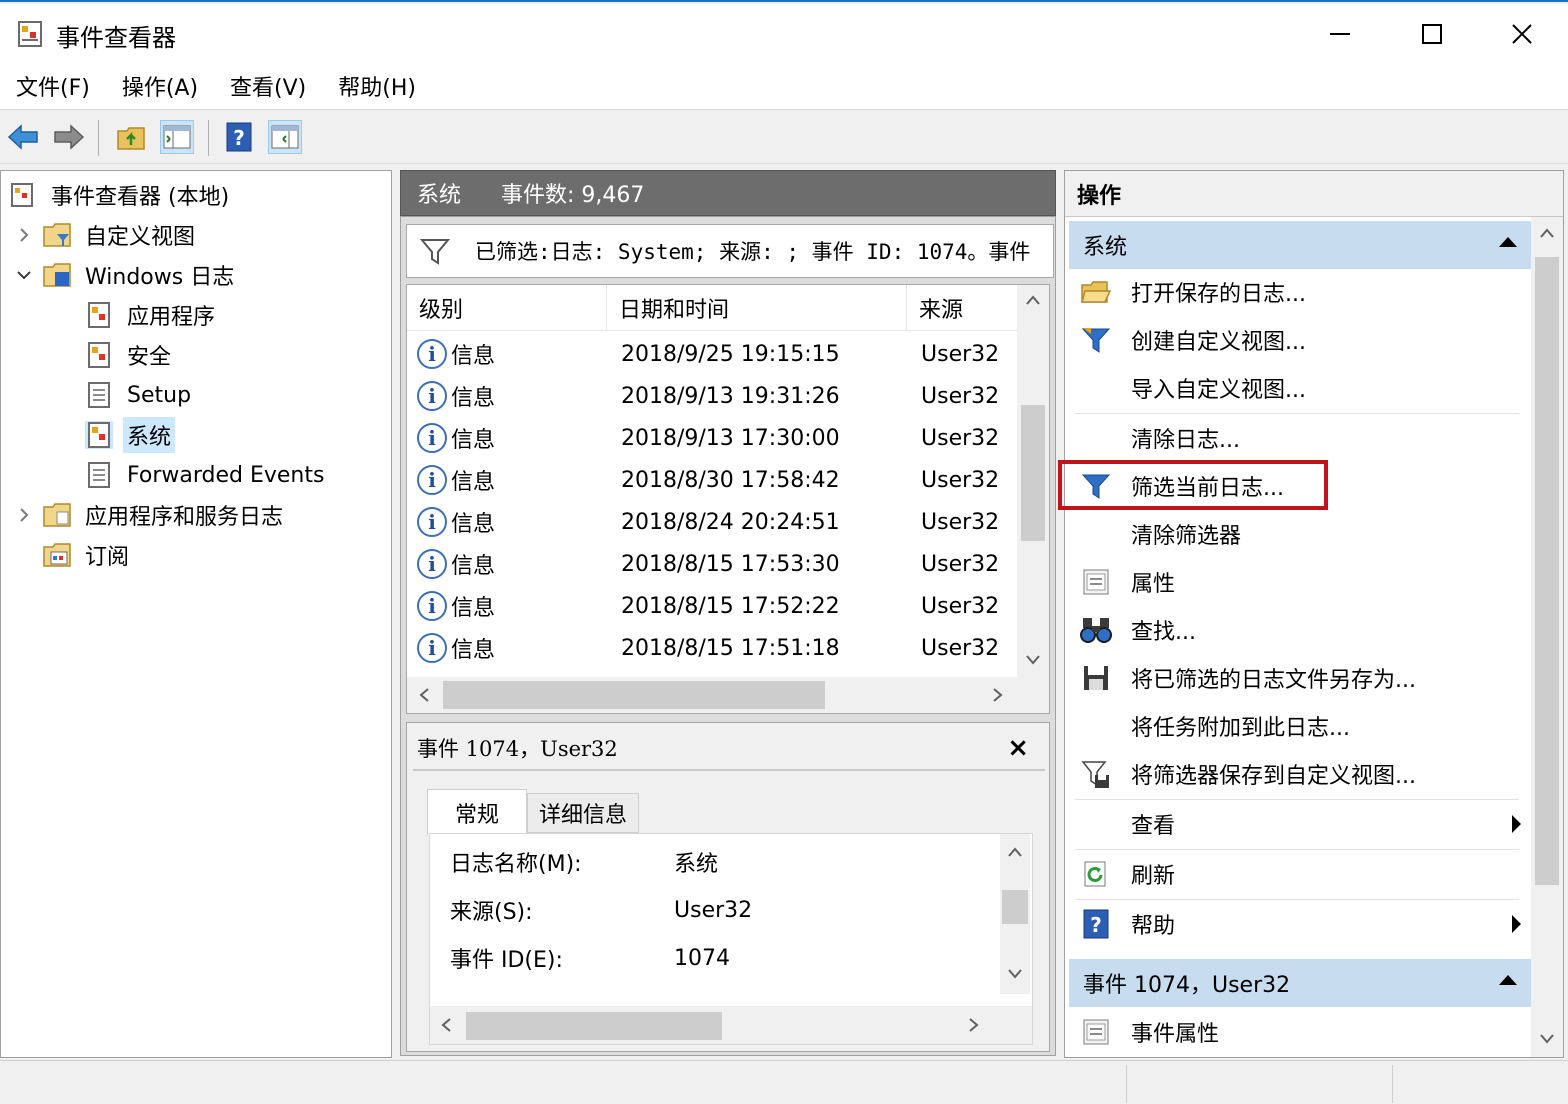  What do you see at coordinates (88, 555) in the screenshot?
I see `tree-item-subscriptions: 订阅` at bounding box center [88, 555].